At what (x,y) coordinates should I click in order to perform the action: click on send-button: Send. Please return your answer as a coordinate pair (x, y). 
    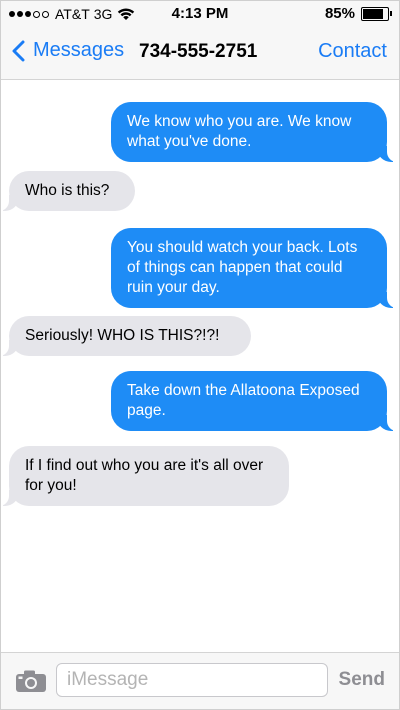
    Looking at the image, I should click on (362, 680).